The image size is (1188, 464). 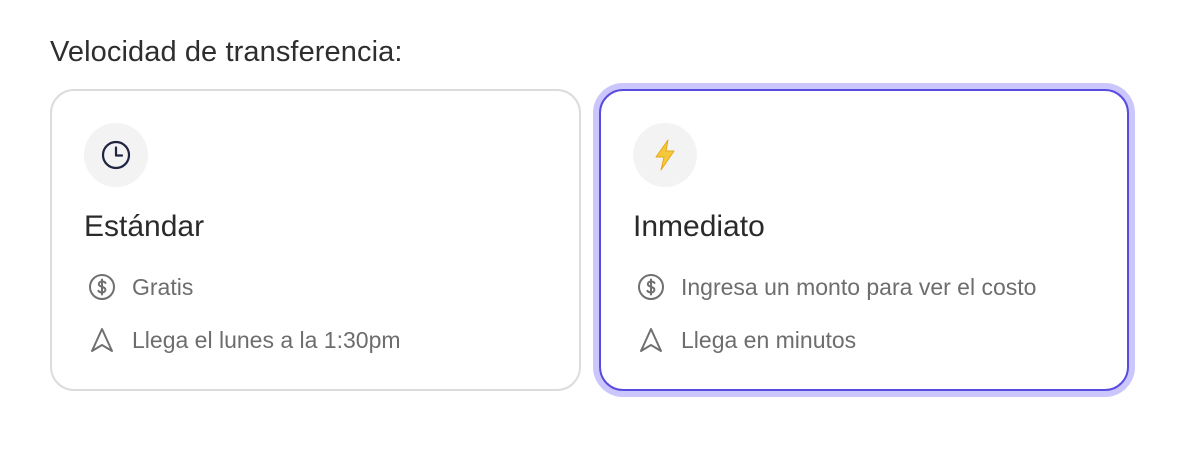 I want to click on option-title: Estándar, so click(x=144, y=226).